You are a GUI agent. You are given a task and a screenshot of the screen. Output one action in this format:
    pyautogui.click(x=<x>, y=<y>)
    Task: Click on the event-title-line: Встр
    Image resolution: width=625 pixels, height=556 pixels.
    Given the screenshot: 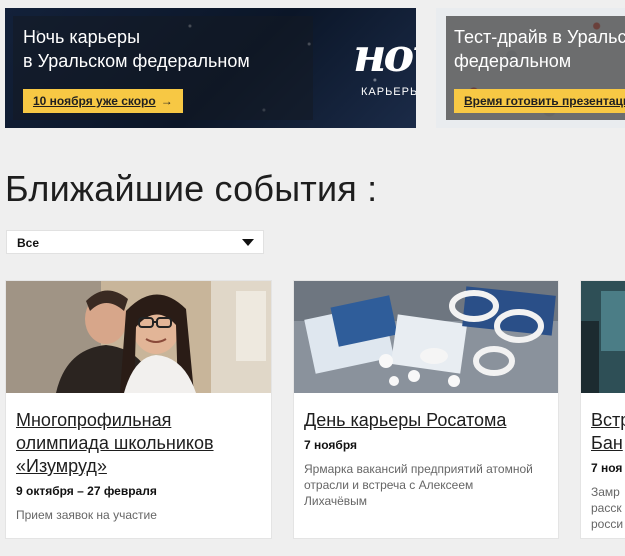 What is the action you would take?
    pyautogui.click(x=608, y=420)
    